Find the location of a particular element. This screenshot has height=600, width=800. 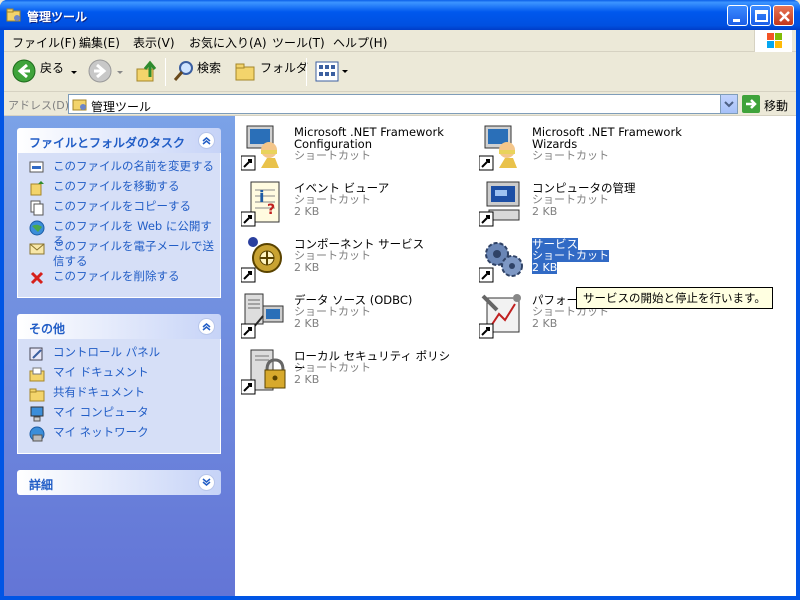

delete-icon is located at coordinates (37, 278).